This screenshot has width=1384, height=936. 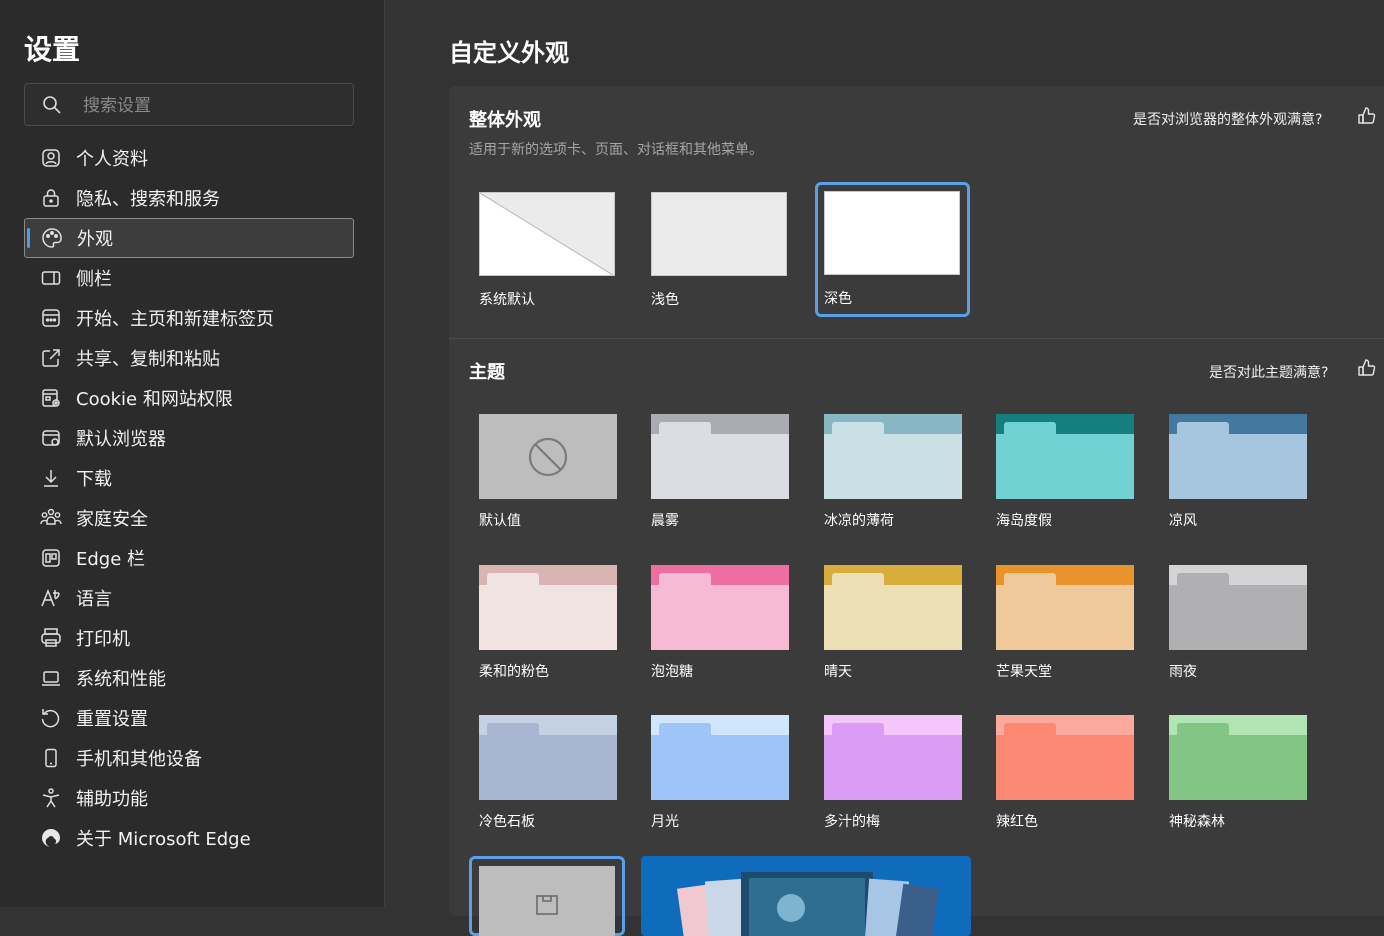 What do you see at coordinates (51, 598) in the screenshot?
I see `language-icon` at bounding box center [51, 598].